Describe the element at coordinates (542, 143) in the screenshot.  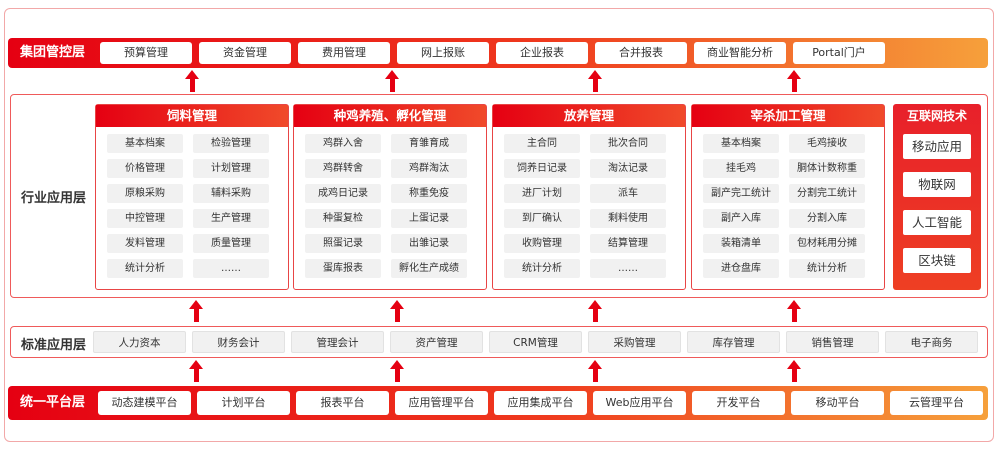
I see `module-item: 主合同` at that location.